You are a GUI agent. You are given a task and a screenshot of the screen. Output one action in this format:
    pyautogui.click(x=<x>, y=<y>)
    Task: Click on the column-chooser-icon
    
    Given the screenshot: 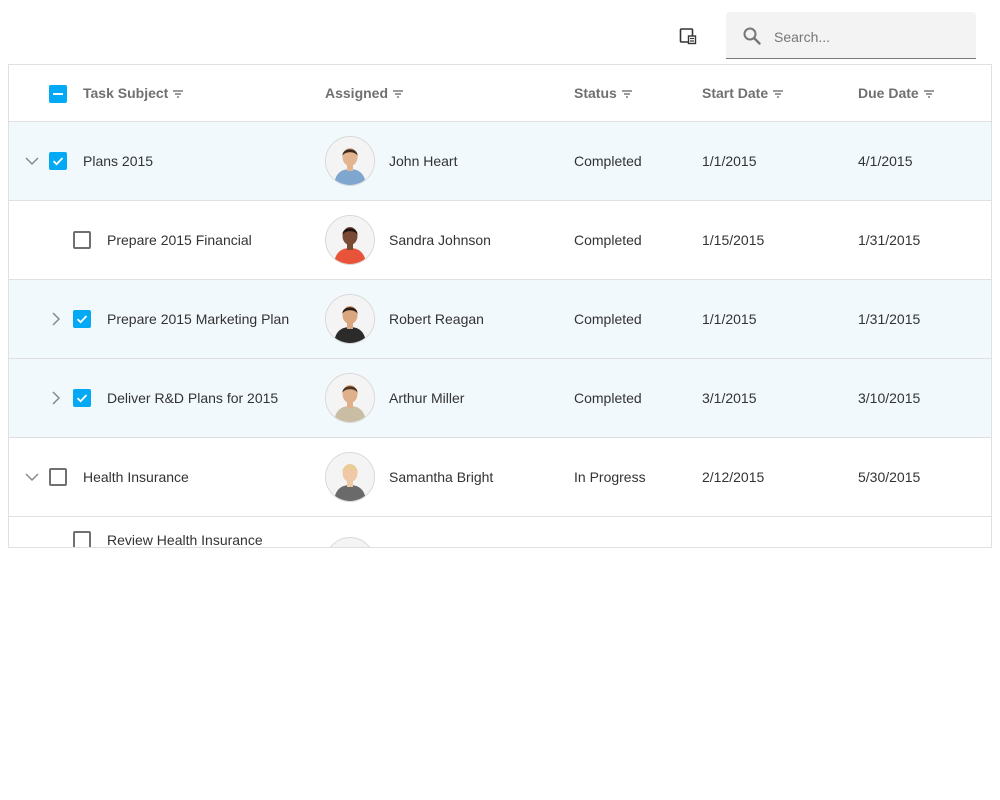 What is the action you would take?
    pyautogui.click(x=688, y=36)
    